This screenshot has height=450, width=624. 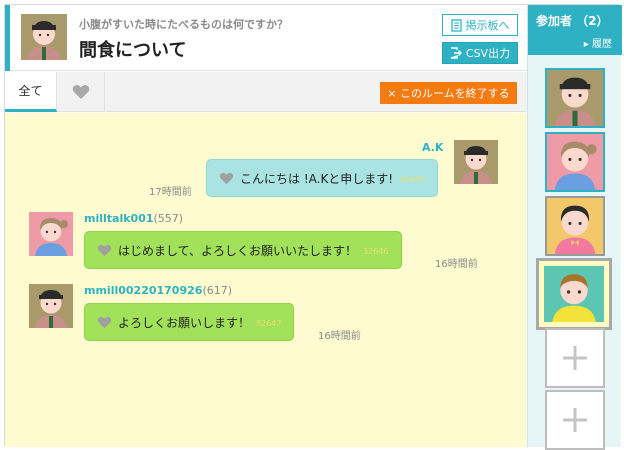 What do you see at coordinates (269, 323) in the screenshot?
I see `message-id: 32647` at bounding box center [269, 323].